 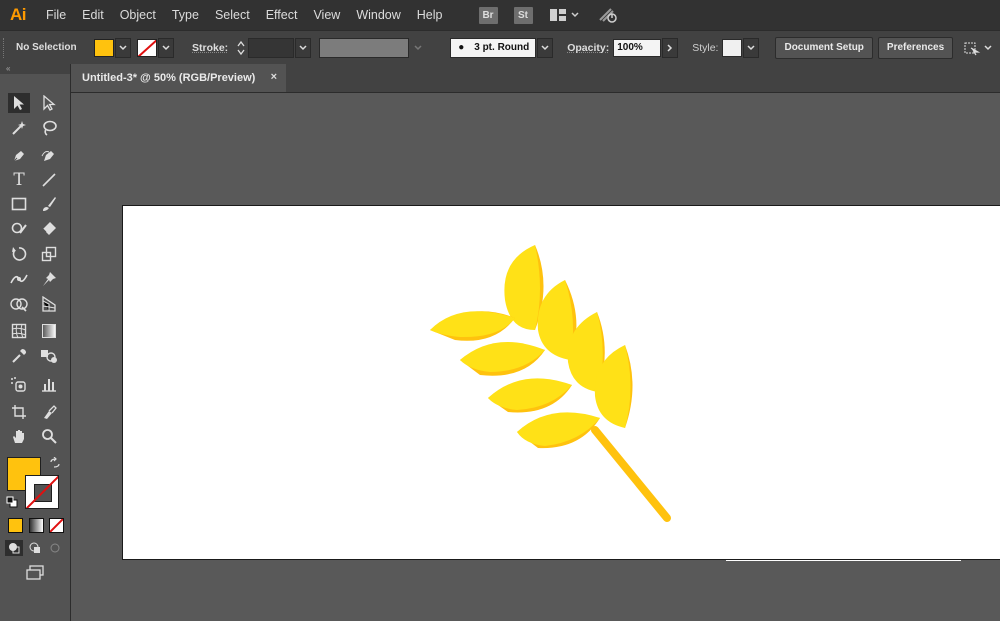 I want to click on opacity-input: 100%, so click(x=637, y=48).